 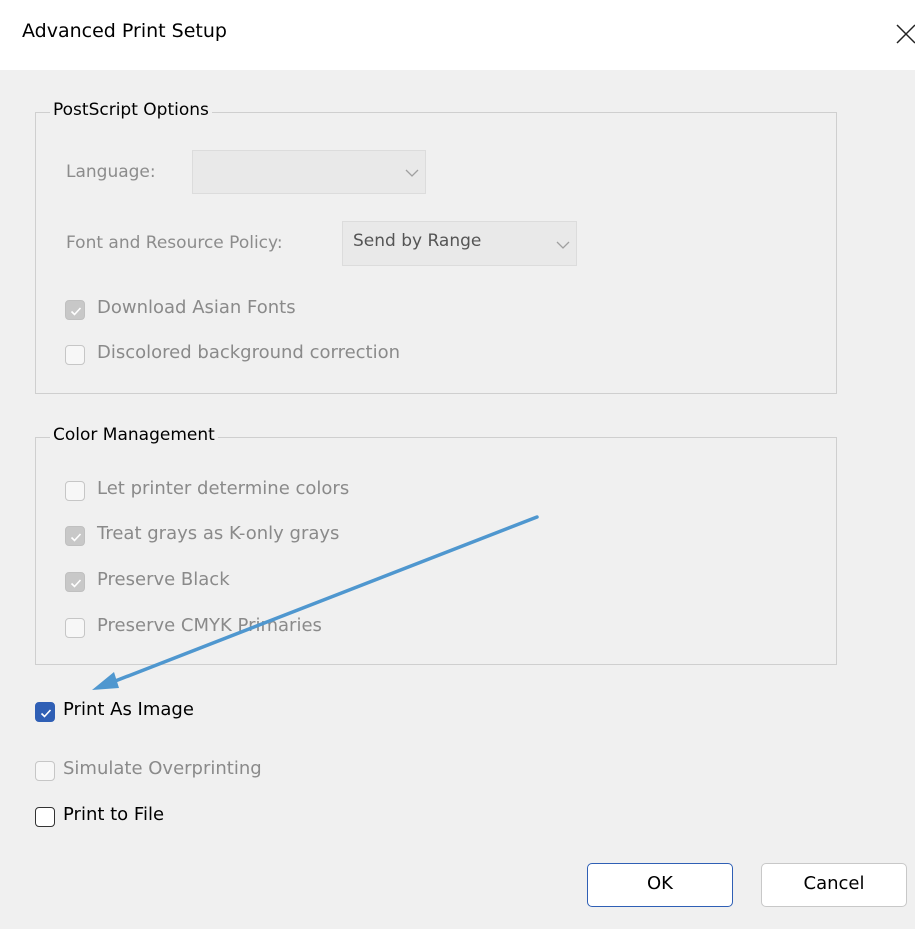 I want to click on postscript-options-legend: PostScript Options, so click(x=131, y=110).